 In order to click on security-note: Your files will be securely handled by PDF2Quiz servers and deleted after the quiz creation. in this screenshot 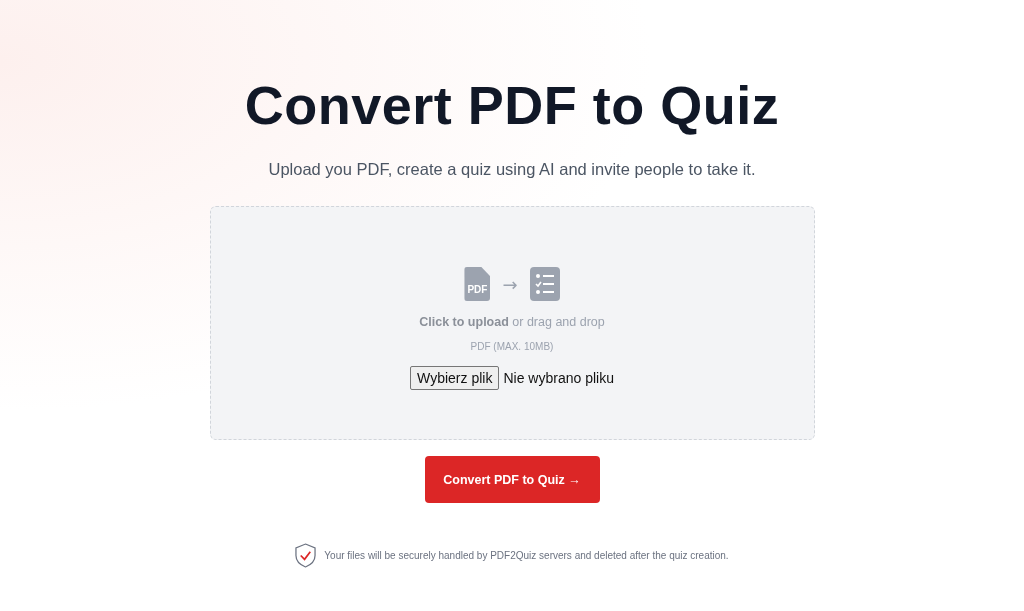, I will do `click(526, 555)`.